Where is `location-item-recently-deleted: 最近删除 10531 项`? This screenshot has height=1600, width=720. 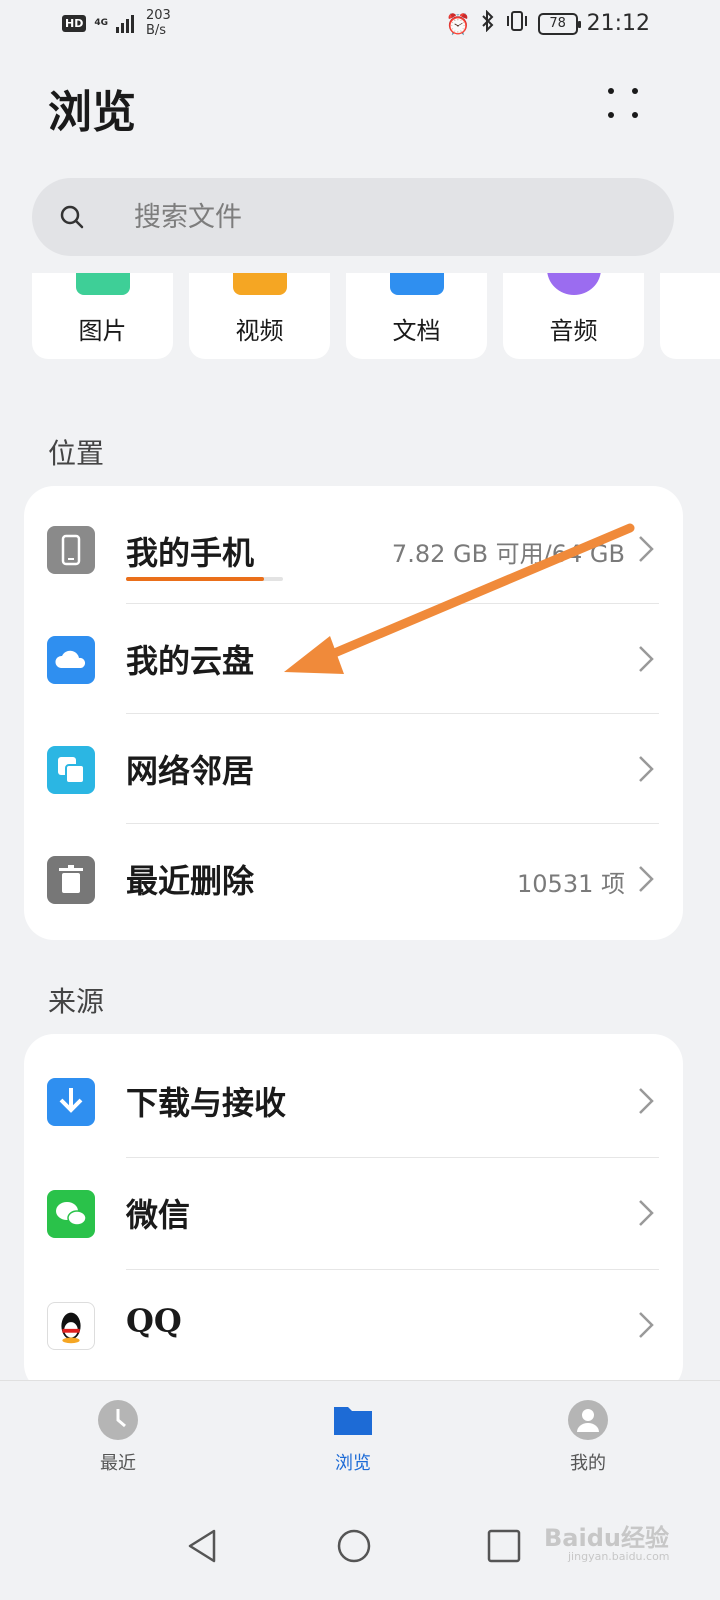 location-item-recently-deleted: 最近删除 10531 项 is located at coordinates (353, 879).